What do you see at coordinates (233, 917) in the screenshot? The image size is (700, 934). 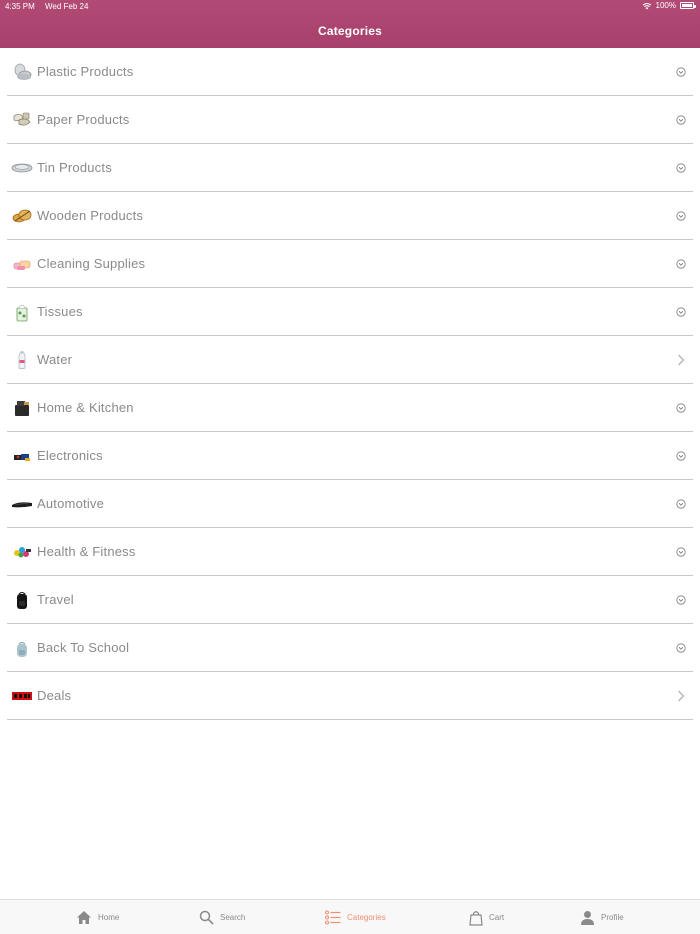 I see `tab-search-label: Search` at bounding box center [233, 917].